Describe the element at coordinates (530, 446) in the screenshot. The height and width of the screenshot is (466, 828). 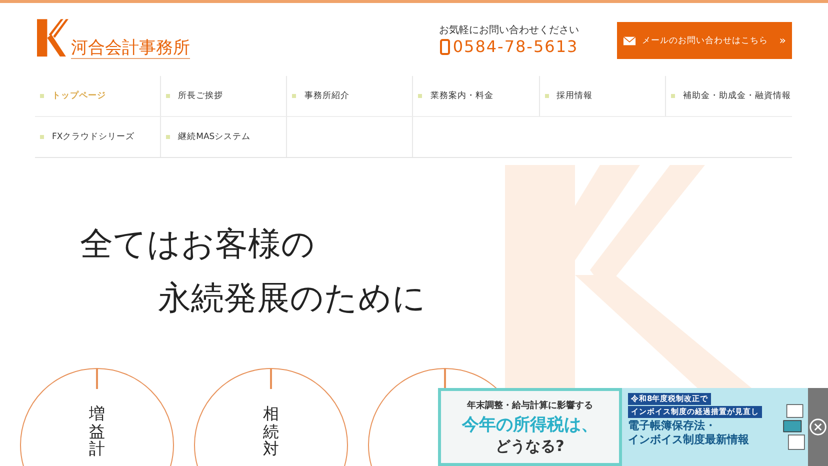
I see `banner-headline: どうなる?` at that location.